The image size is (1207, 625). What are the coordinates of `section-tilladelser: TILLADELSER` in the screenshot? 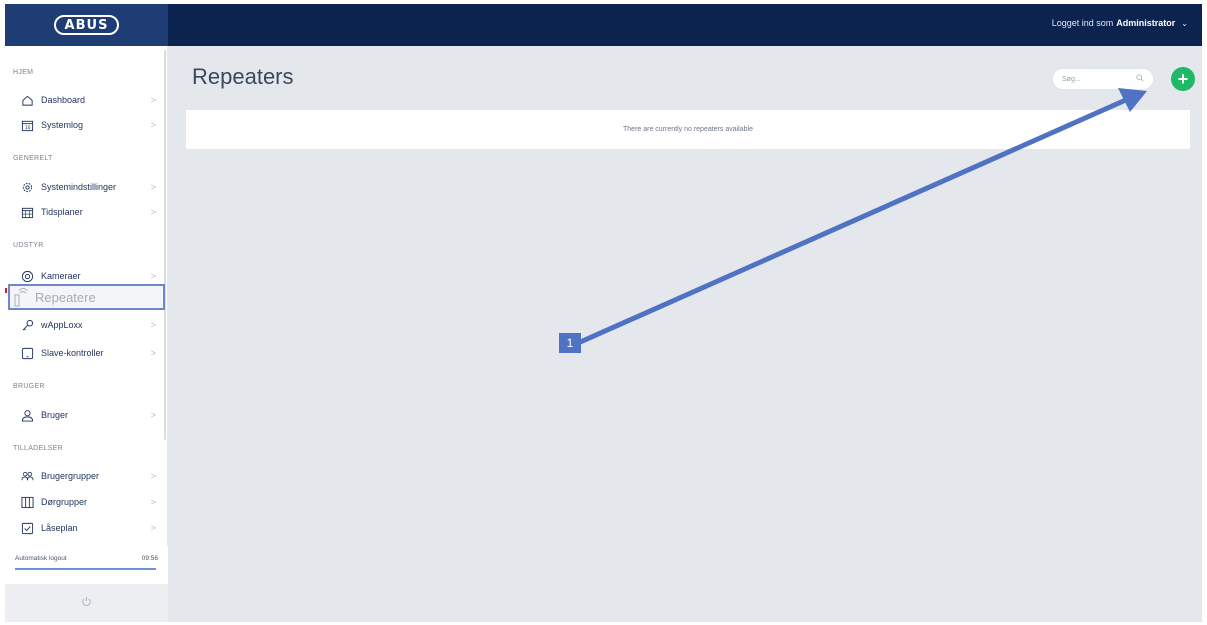 It's located at (38, 448).